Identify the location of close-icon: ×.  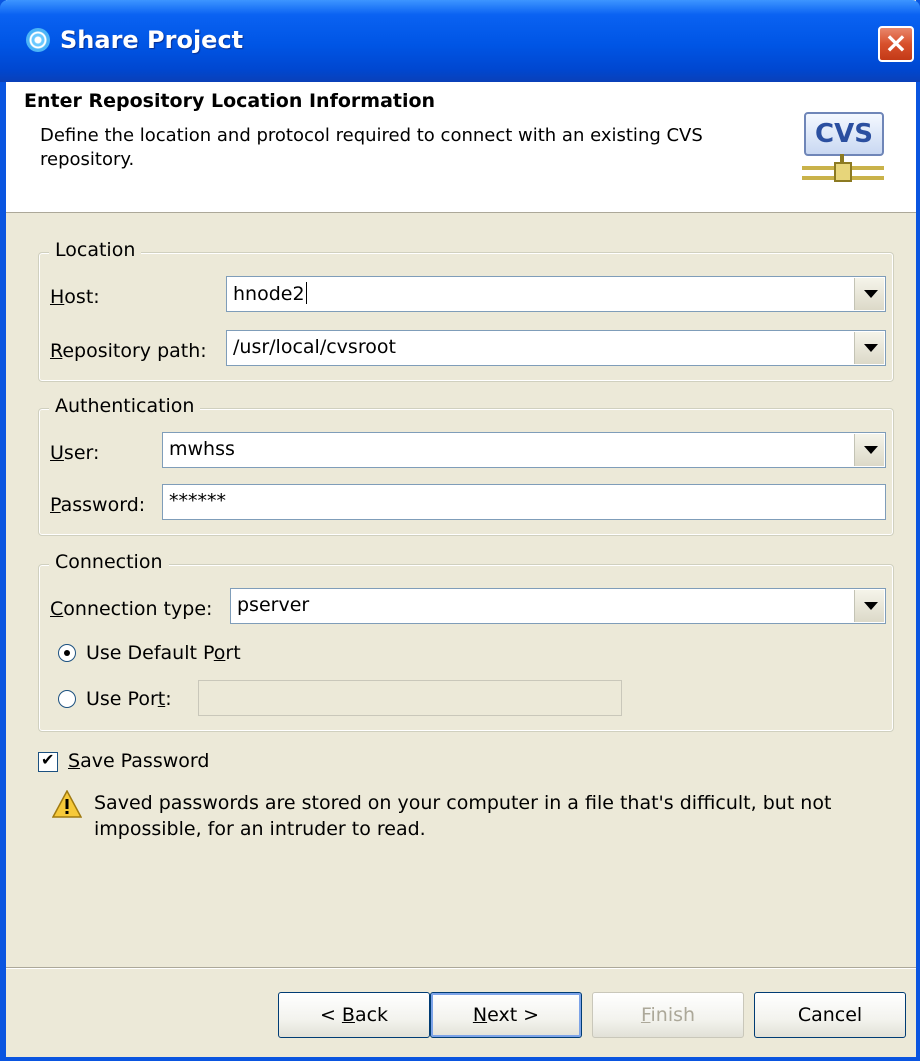
(896, 42).